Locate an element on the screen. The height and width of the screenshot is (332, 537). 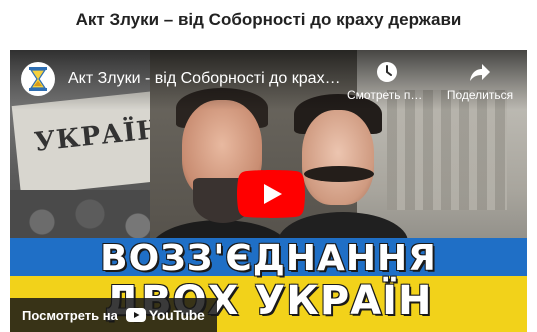
hourglass-icon is located at coordinates (38, 79).